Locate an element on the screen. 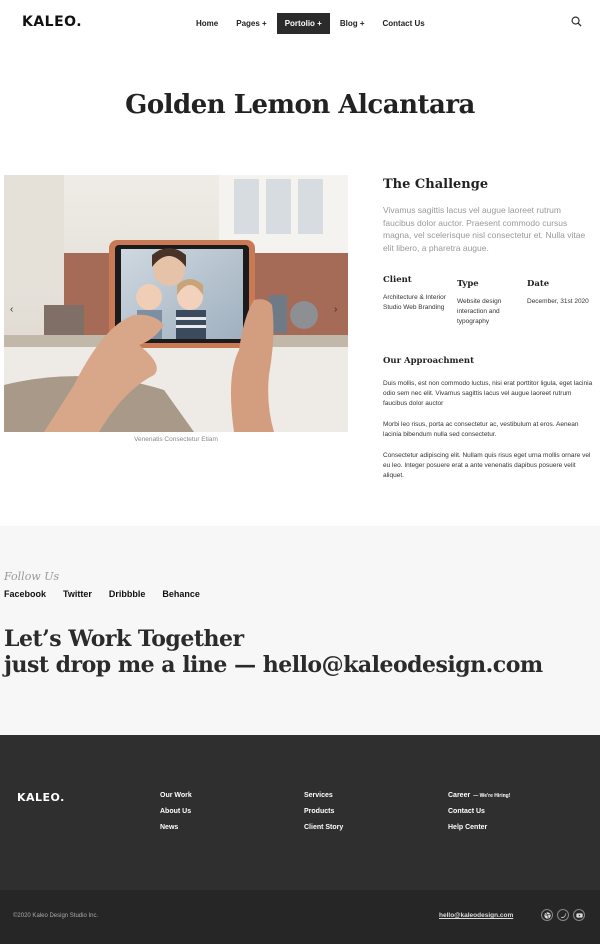  footer-link-news: News is located at coordinates (176, 827).